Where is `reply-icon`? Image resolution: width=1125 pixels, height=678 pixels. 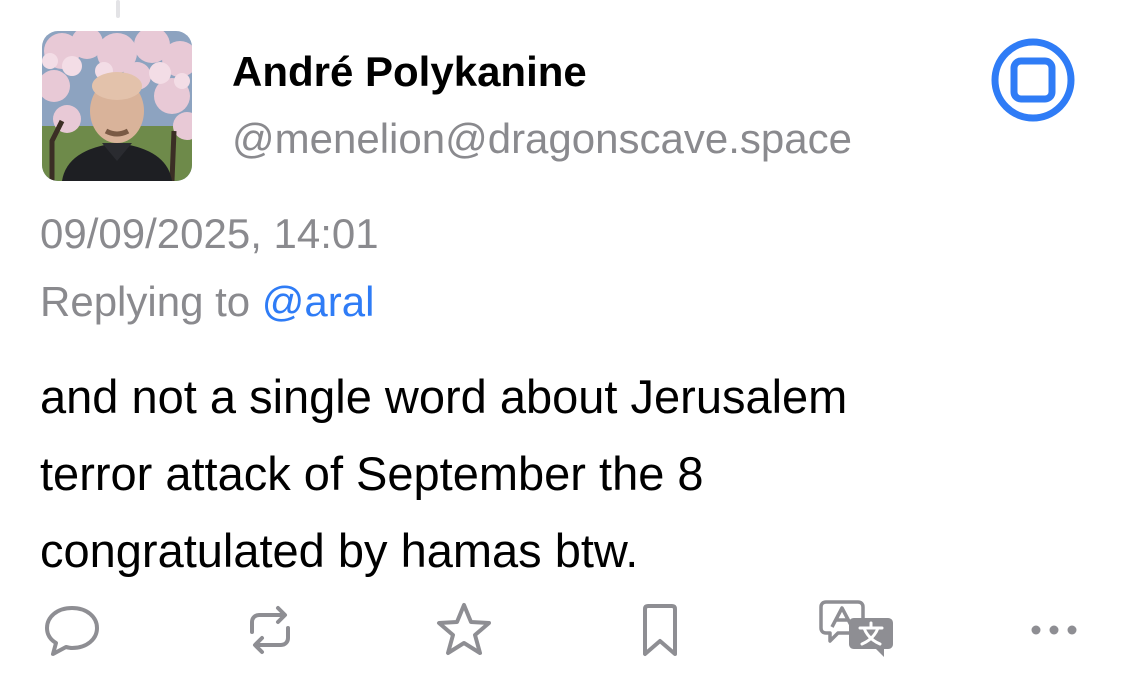
reply-icon is located at coordinates (72, 631).